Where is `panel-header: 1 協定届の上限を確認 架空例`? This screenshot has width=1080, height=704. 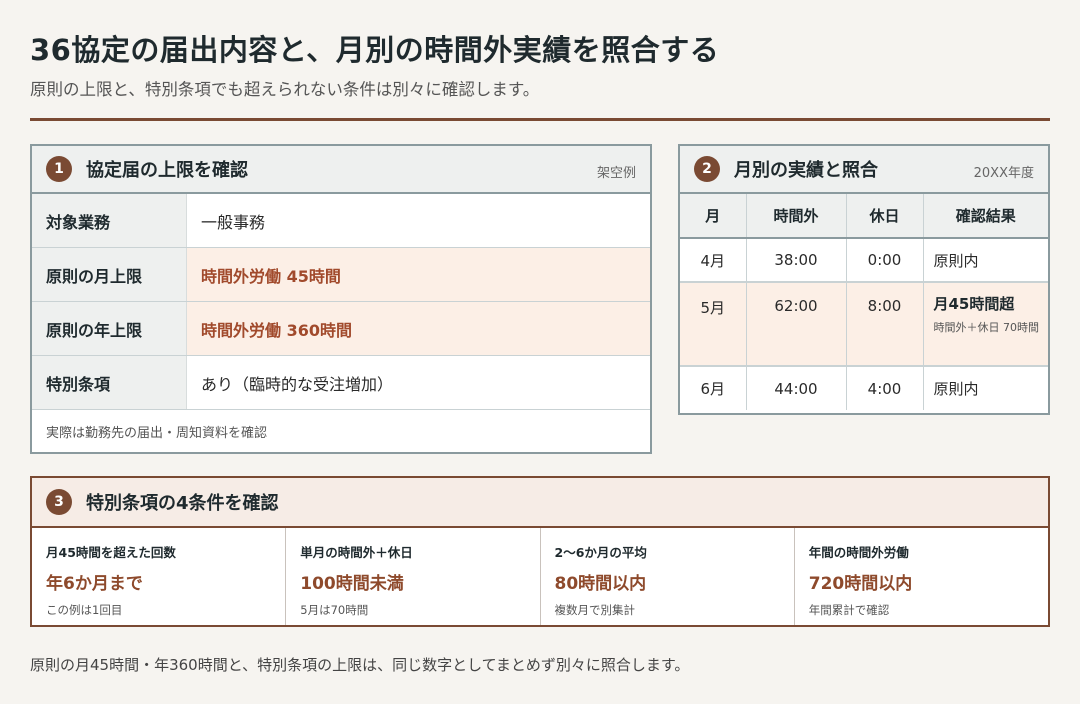
panel-header: 1 協定届の上限を確認 架空例 is located at coordinates (341, 170).